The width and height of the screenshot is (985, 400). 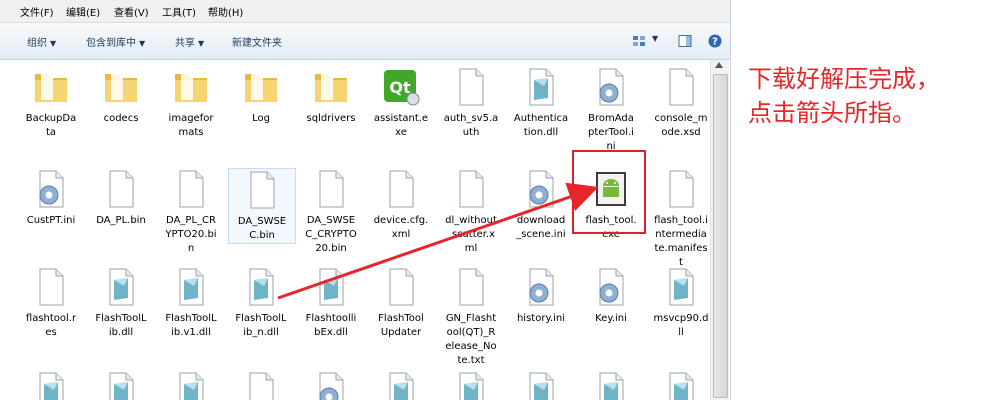 I want to click on vertical-scrollbar, so click(x=719, y=230).